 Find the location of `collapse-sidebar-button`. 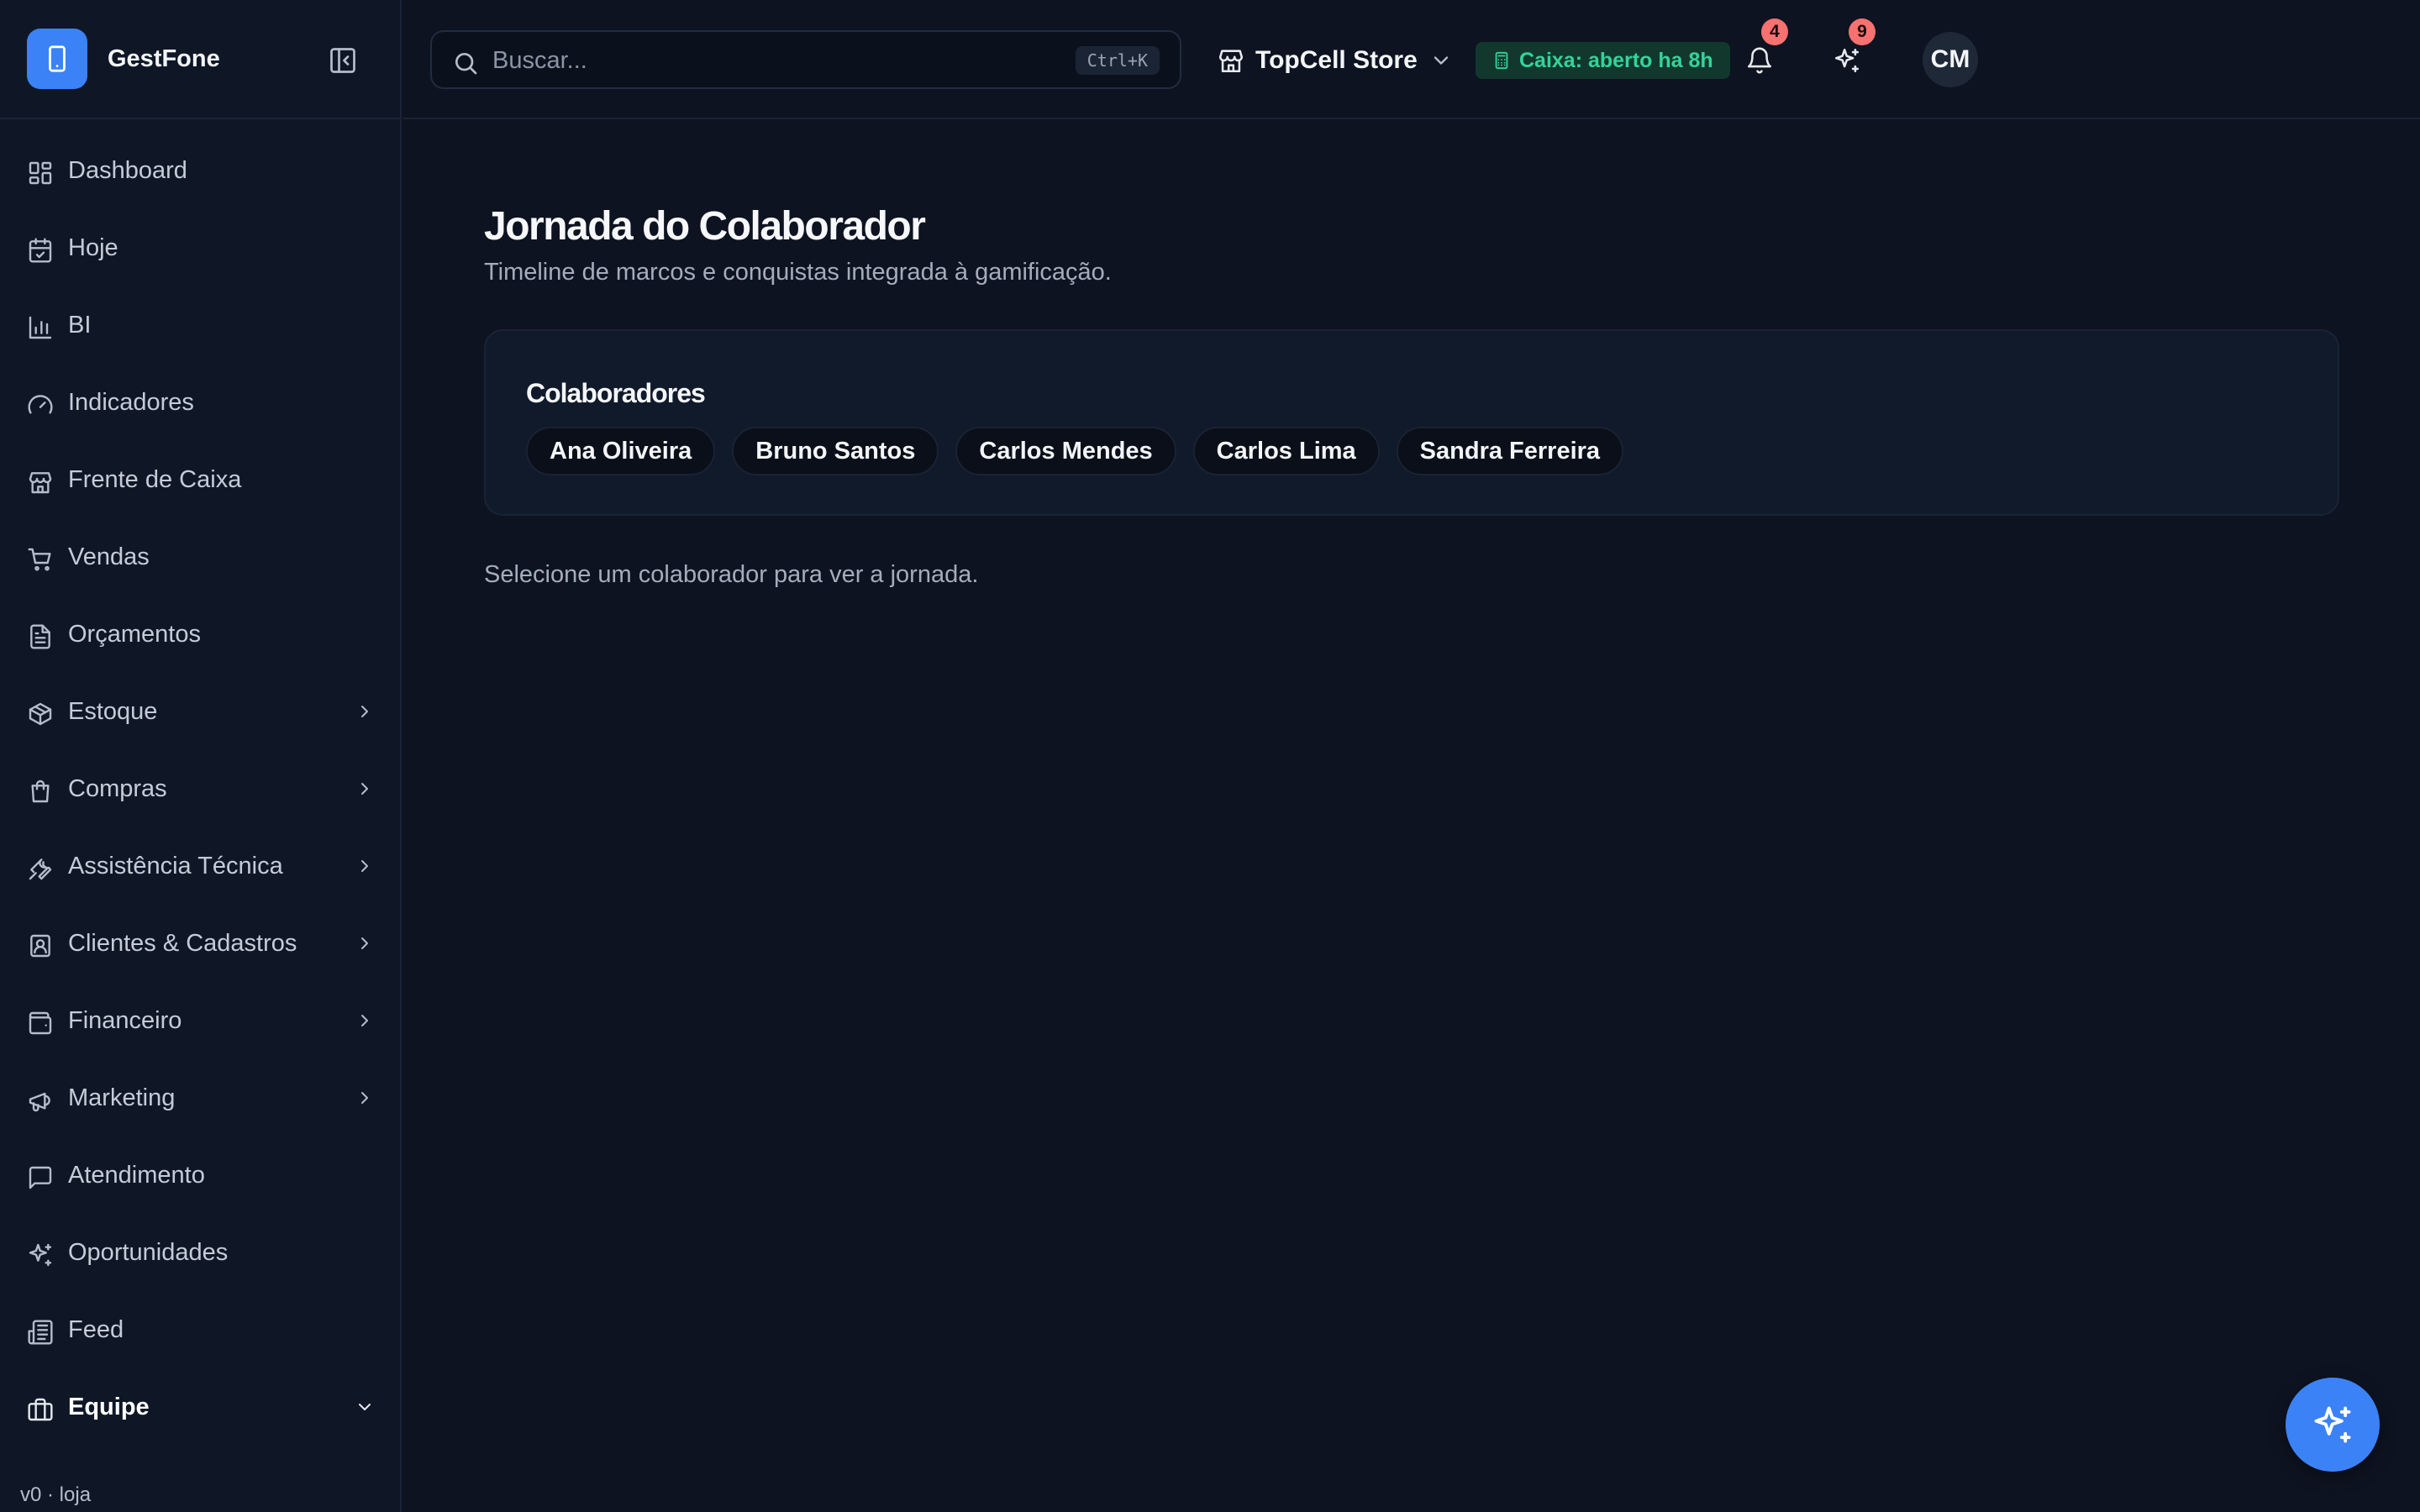

collapse-sidebar-button is located at coordinates (343, 60).